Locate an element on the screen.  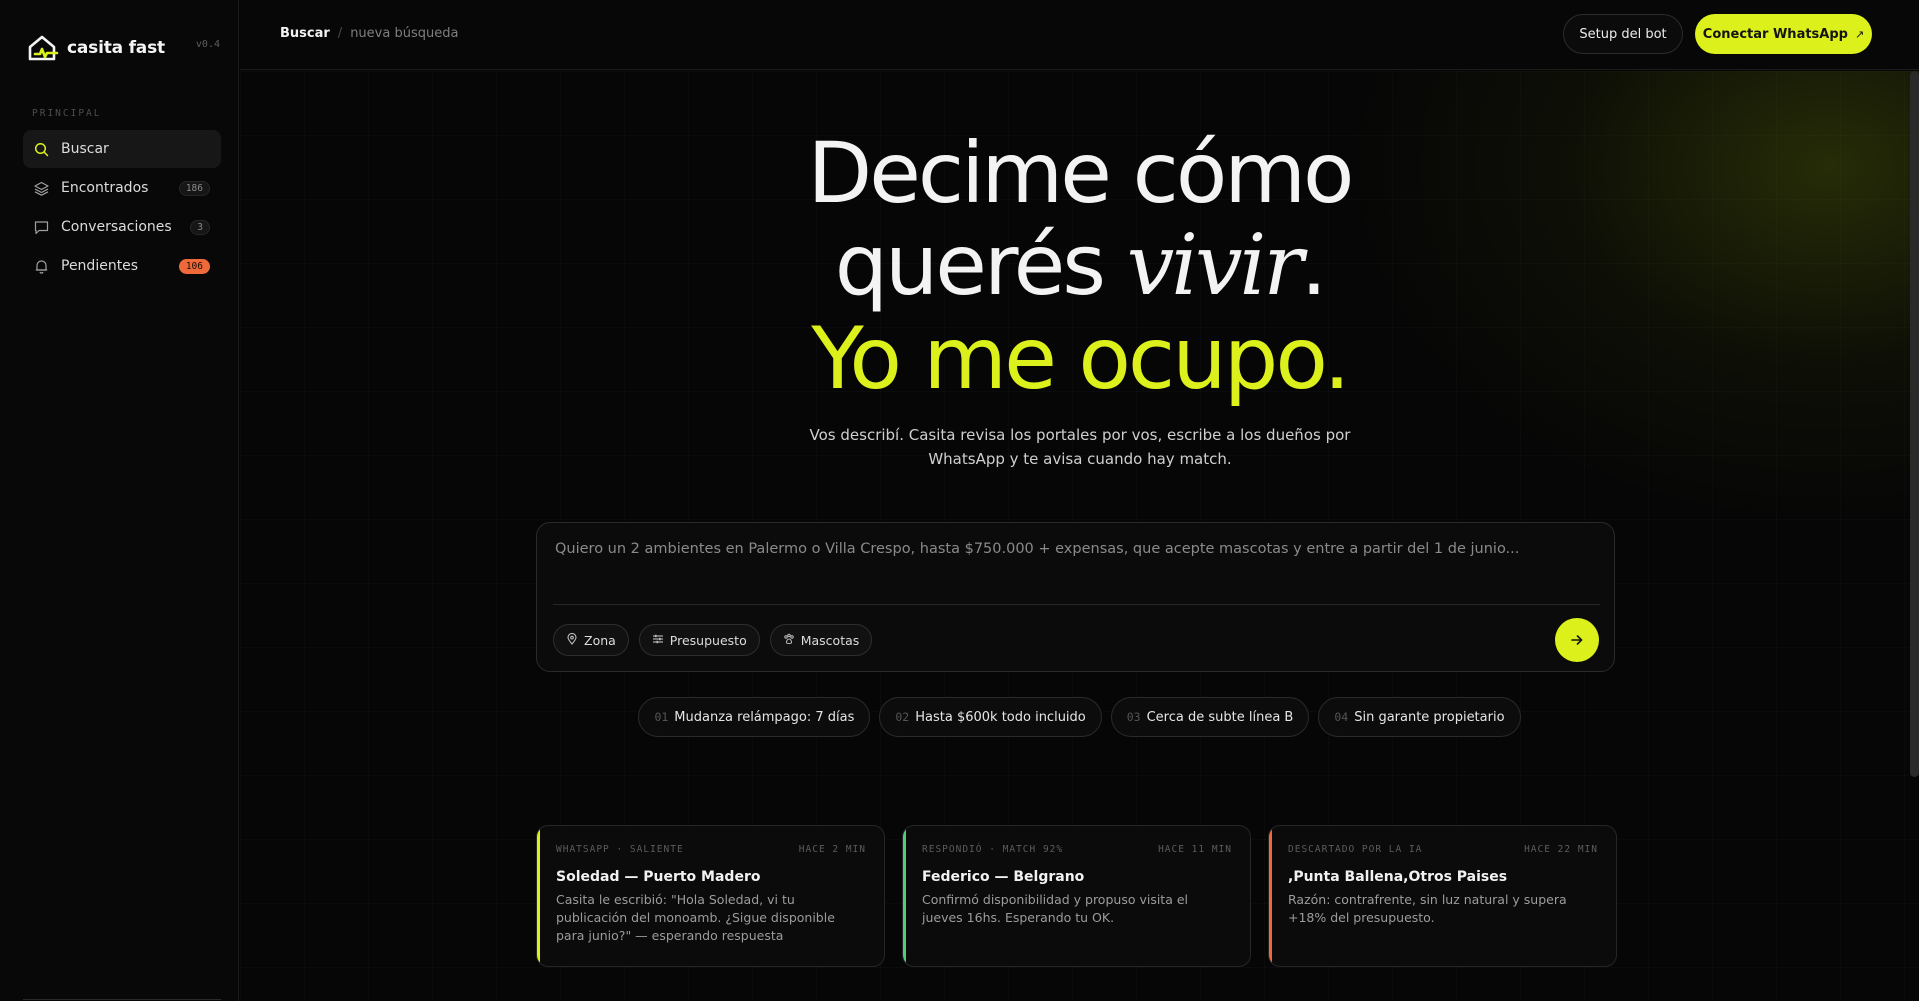
bell-icon is located at coordinates (41, 266).